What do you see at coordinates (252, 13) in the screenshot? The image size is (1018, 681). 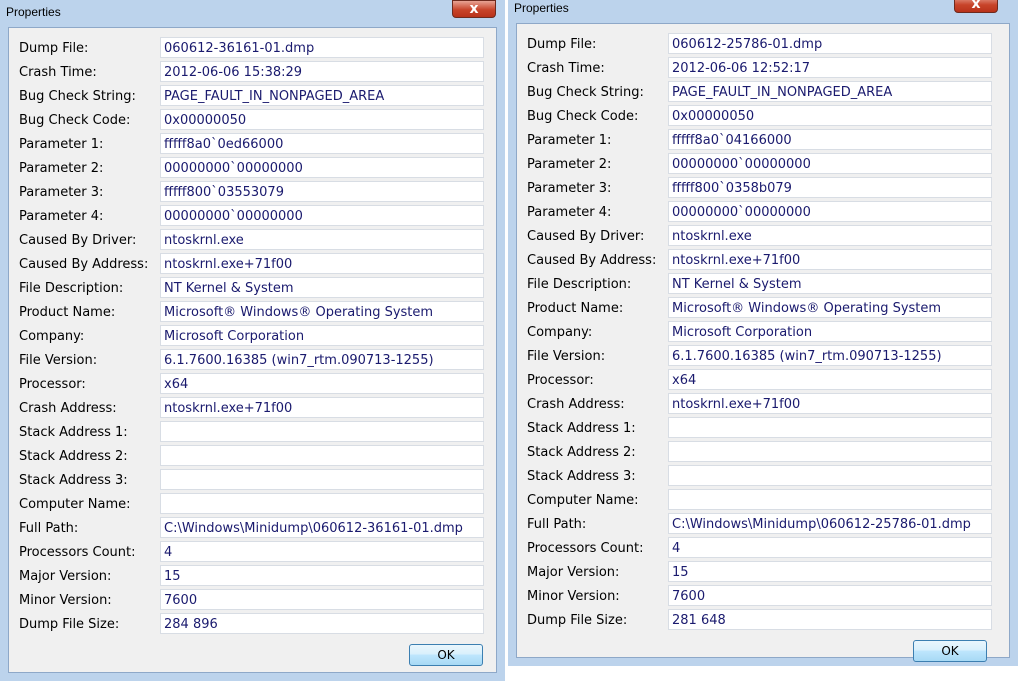 I see `title-bar: Properties x` at bounding box center [252, 13].